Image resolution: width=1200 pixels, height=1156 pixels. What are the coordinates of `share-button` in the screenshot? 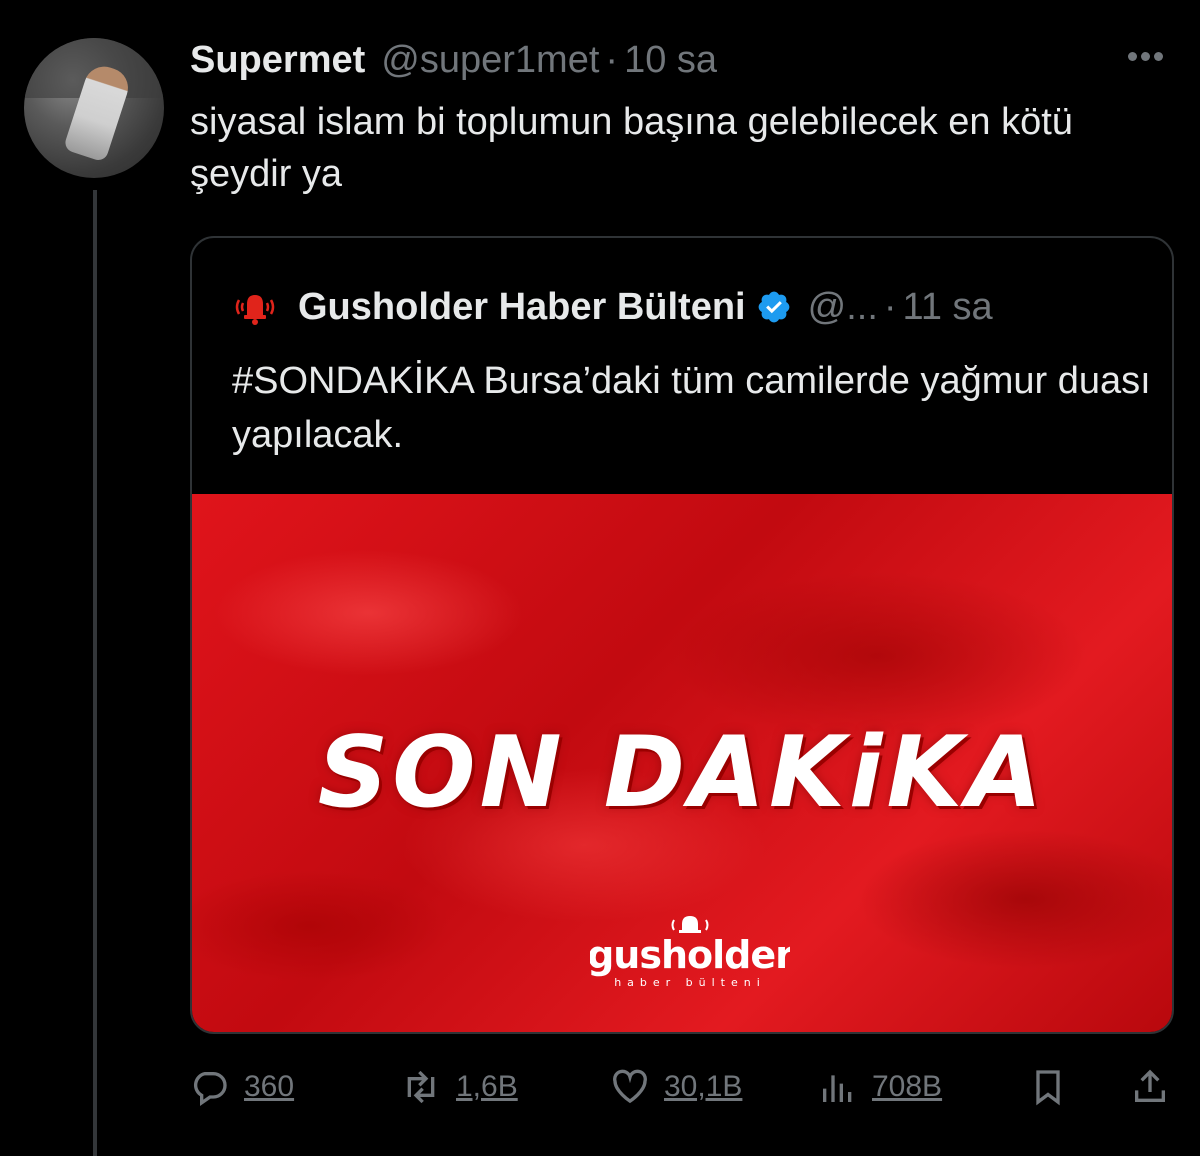 It's located at (1150, 1087).